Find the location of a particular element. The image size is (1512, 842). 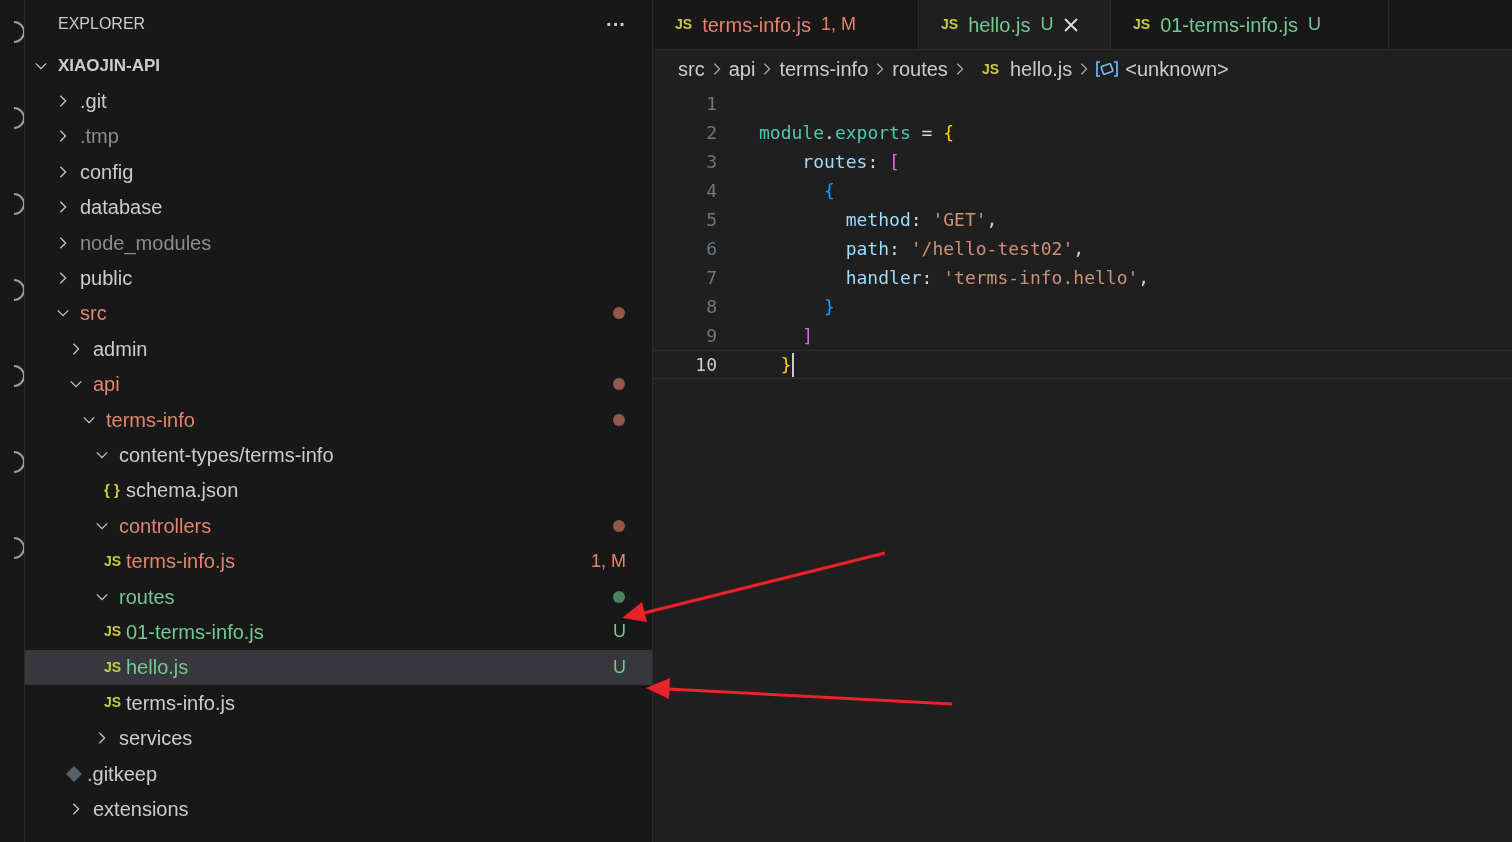

line-number: 7 is located at coordinates (711, 278).